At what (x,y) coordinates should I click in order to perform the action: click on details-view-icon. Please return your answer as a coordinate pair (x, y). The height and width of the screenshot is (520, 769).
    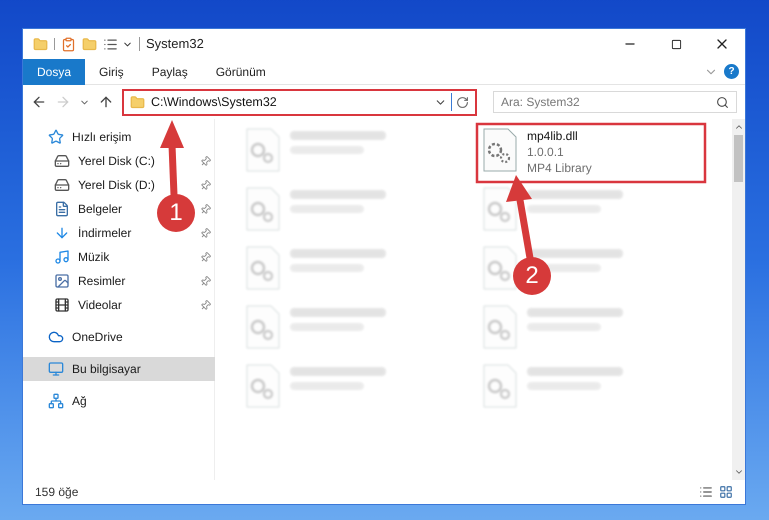
    Looking at the image, I should click on (706, 492).